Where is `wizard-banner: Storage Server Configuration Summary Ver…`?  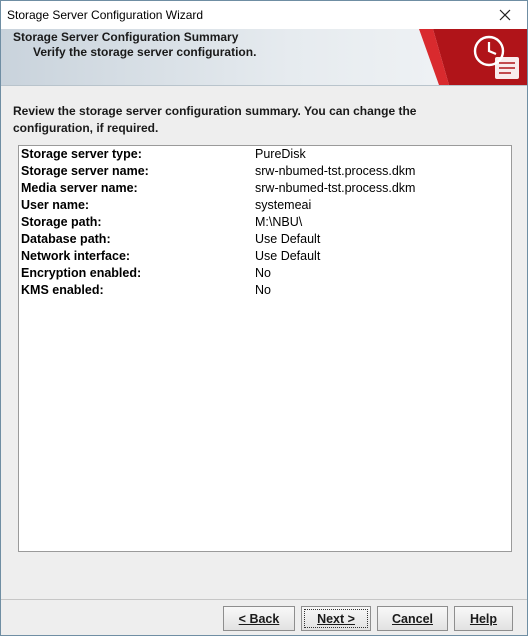 wizard-banner: Storage Server Configuration Summary Ver… is located at coordinates (264, 57).